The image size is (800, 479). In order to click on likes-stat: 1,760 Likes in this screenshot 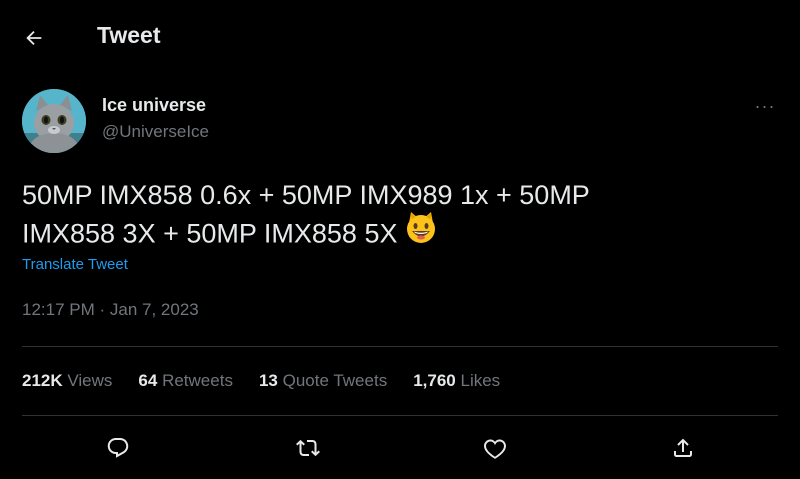, I will do `click(456, 381)`.